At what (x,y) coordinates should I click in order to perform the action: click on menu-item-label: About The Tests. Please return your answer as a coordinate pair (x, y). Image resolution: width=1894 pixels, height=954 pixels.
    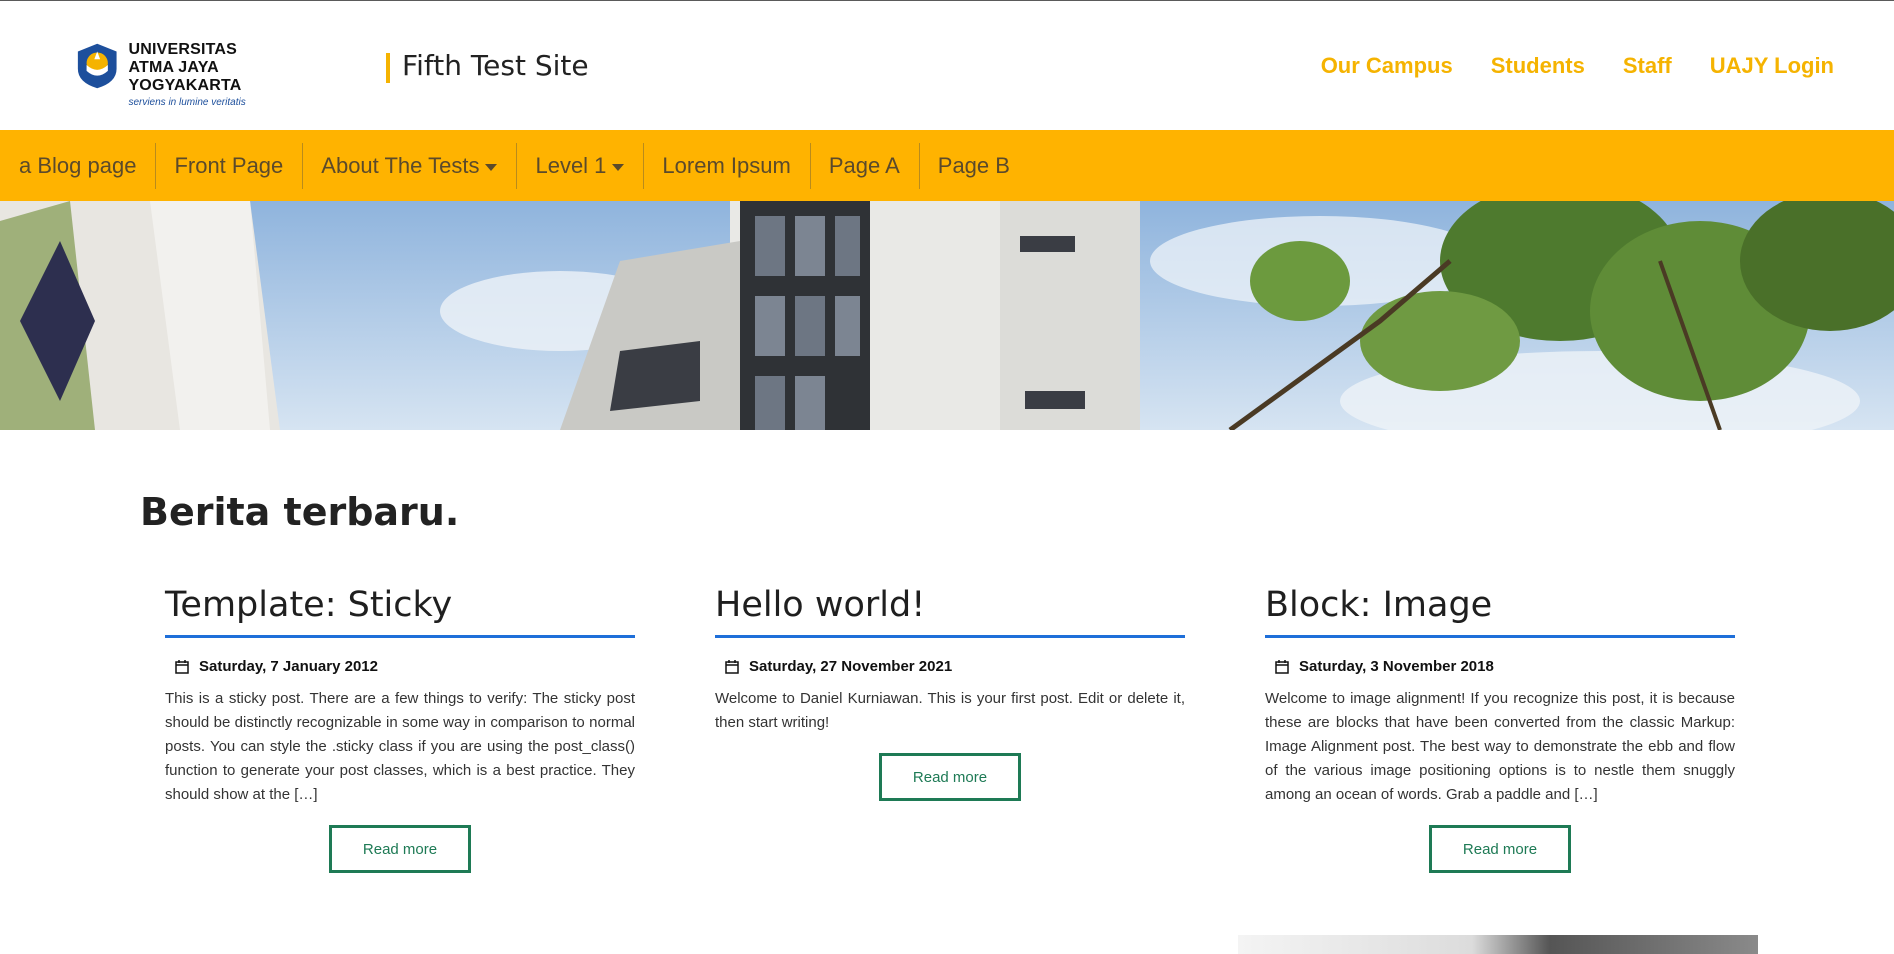
    Looking at the image, I should click on (400, 165).